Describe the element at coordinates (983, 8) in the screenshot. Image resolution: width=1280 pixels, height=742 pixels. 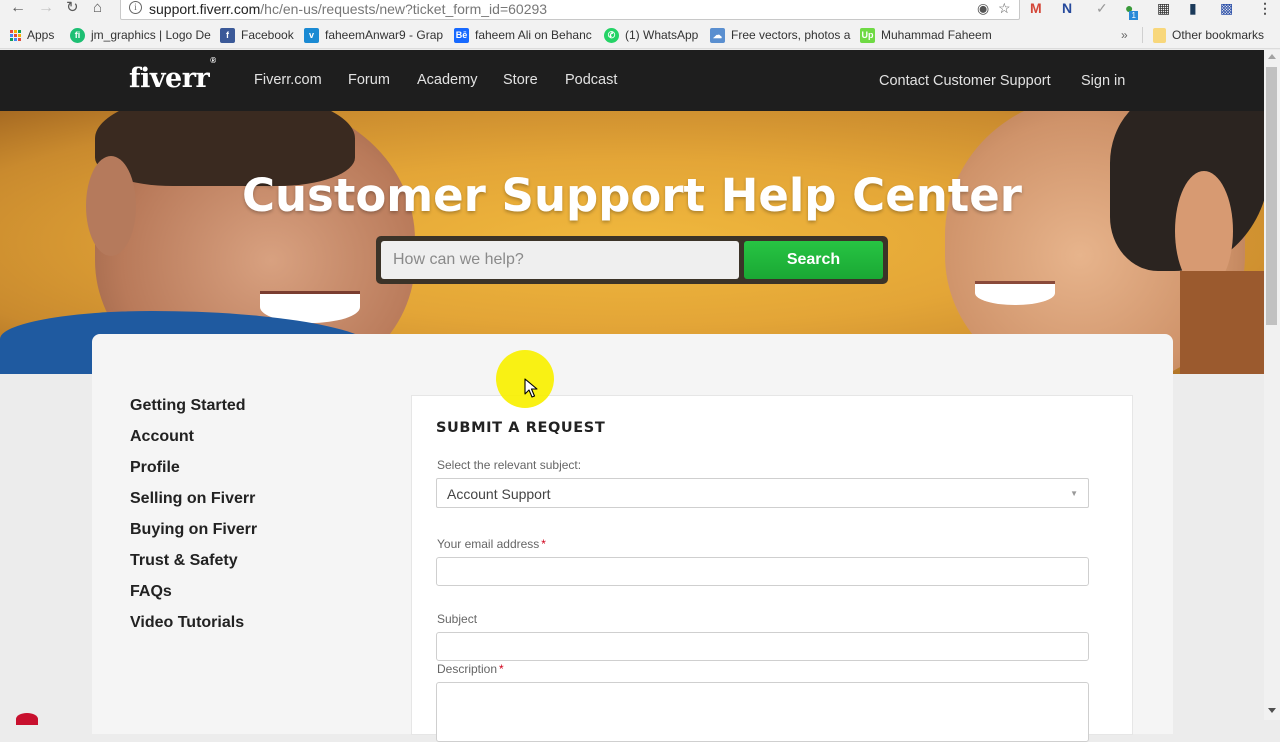
I see `extension-icon: ◉` at that location.